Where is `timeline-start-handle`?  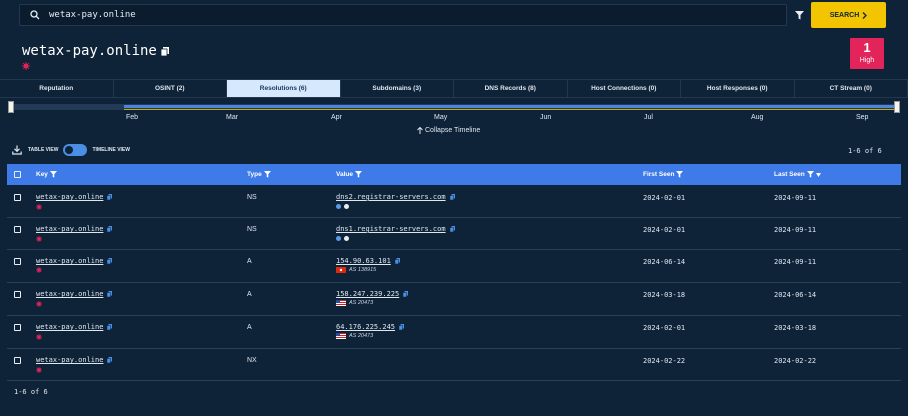
timeline-start-handle is located at coordinates (11, 107).